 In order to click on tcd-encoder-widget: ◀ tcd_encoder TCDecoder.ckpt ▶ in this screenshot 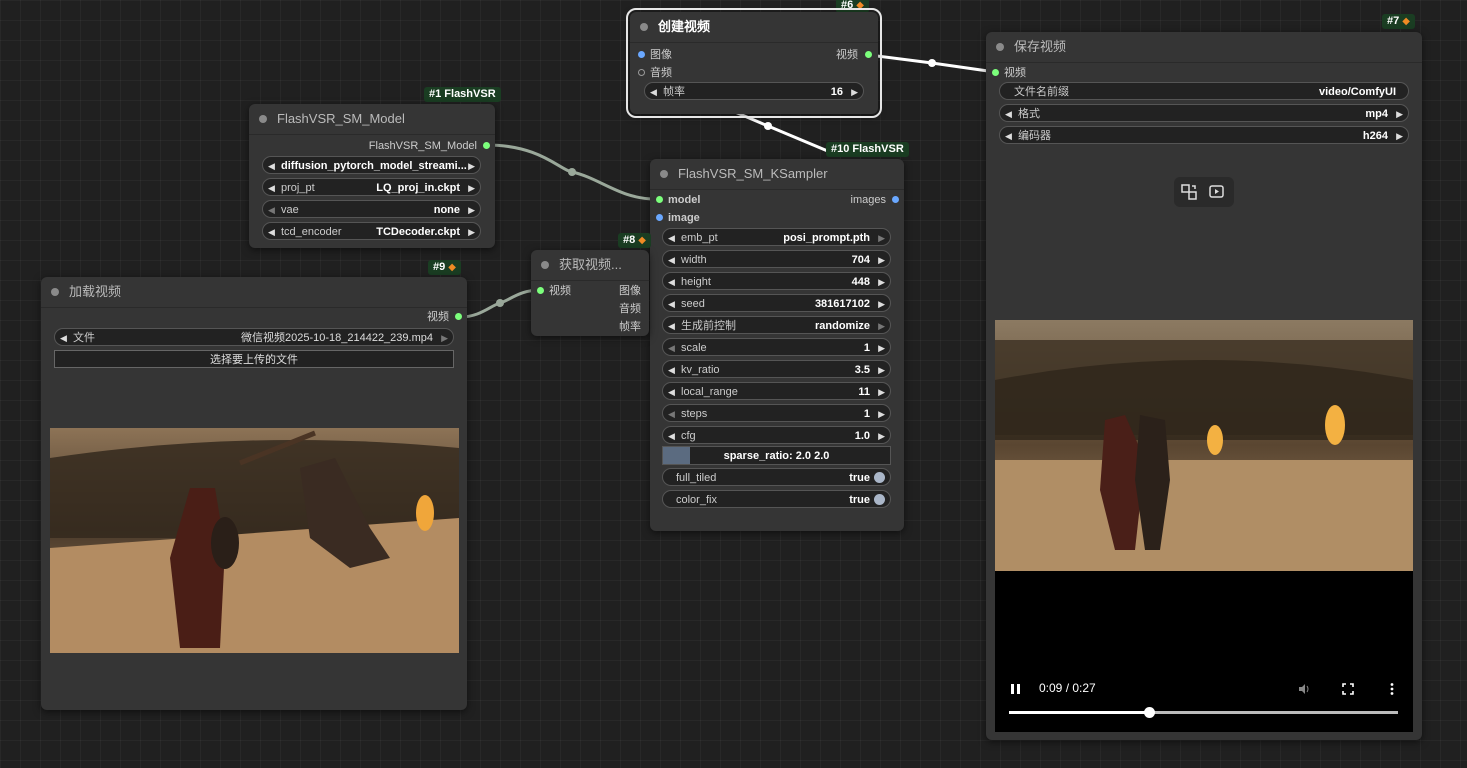, I will do `click(371, 231)`.